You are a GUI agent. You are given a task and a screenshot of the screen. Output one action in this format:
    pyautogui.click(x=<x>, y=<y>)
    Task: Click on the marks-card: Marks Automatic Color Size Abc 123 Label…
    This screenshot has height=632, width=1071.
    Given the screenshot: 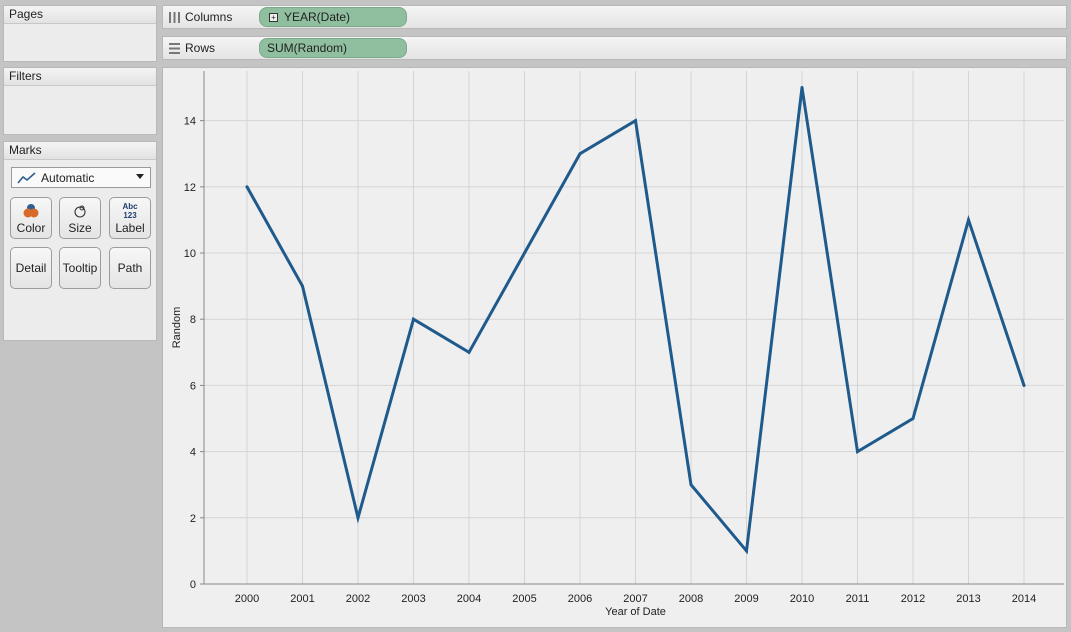 What is the action you would take?
    pyautogui.click(x=80, y=241)
    